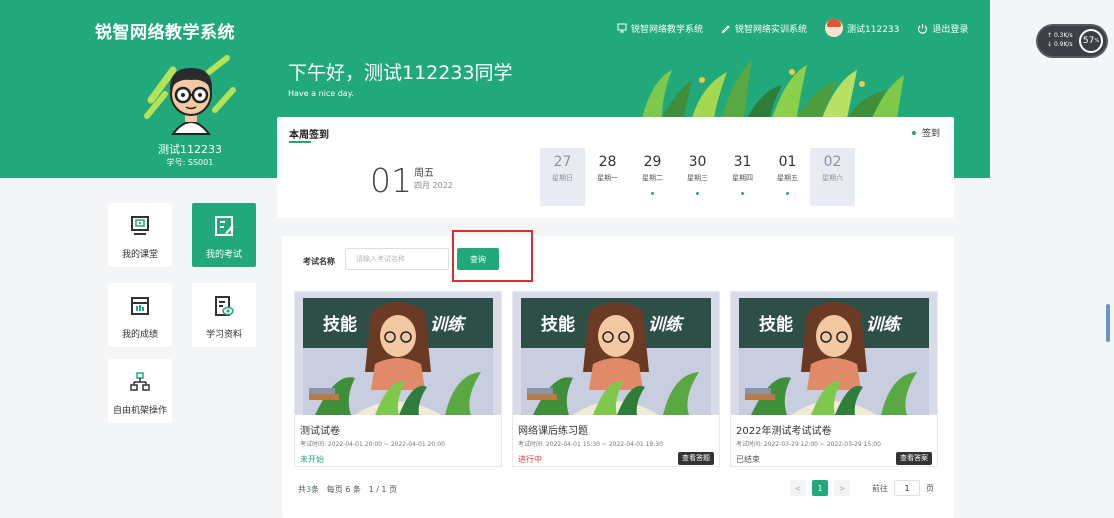 Image resolution: width=1114 pixels, height=518 pixels. What do you see at coordinates (190, 95) in the screenshot?
I see `profile-avatar` at bounding box center [190, 95].